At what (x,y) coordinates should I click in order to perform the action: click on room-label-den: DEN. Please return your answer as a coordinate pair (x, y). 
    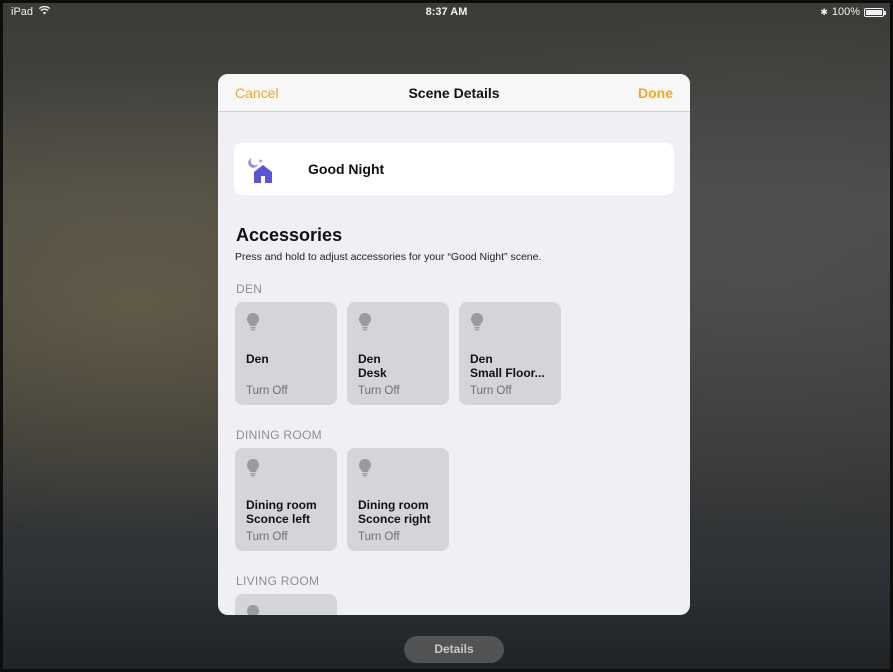
    Looking at the image, I should click on (249, 289).